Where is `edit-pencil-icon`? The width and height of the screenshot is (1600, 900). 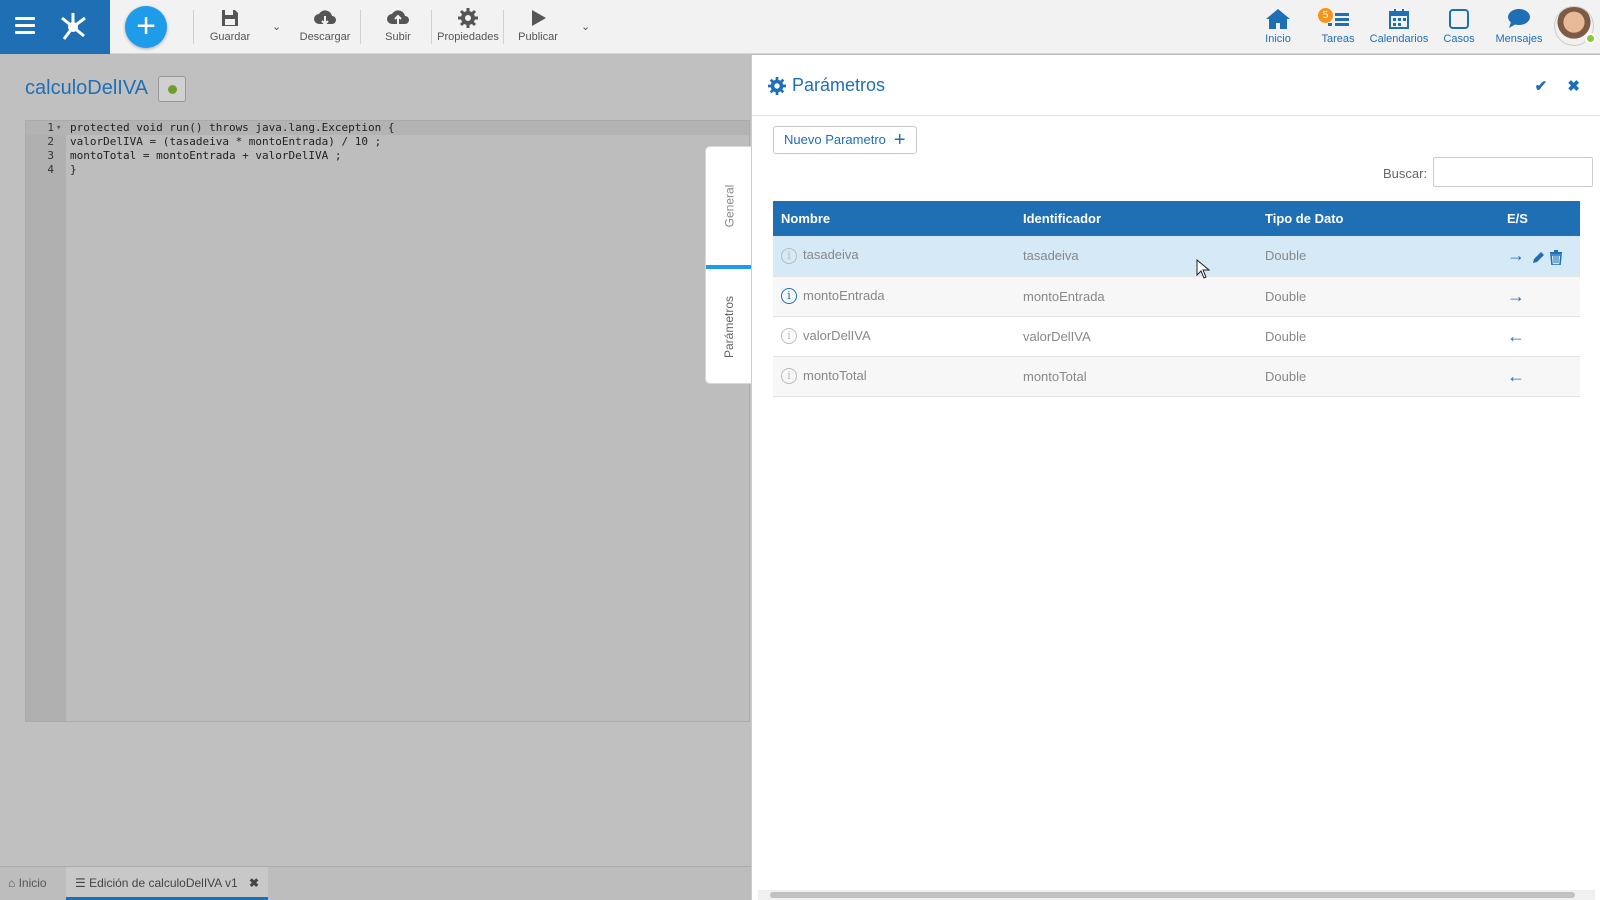 edit-pencil-icon is located at coordinates (1538, 258).